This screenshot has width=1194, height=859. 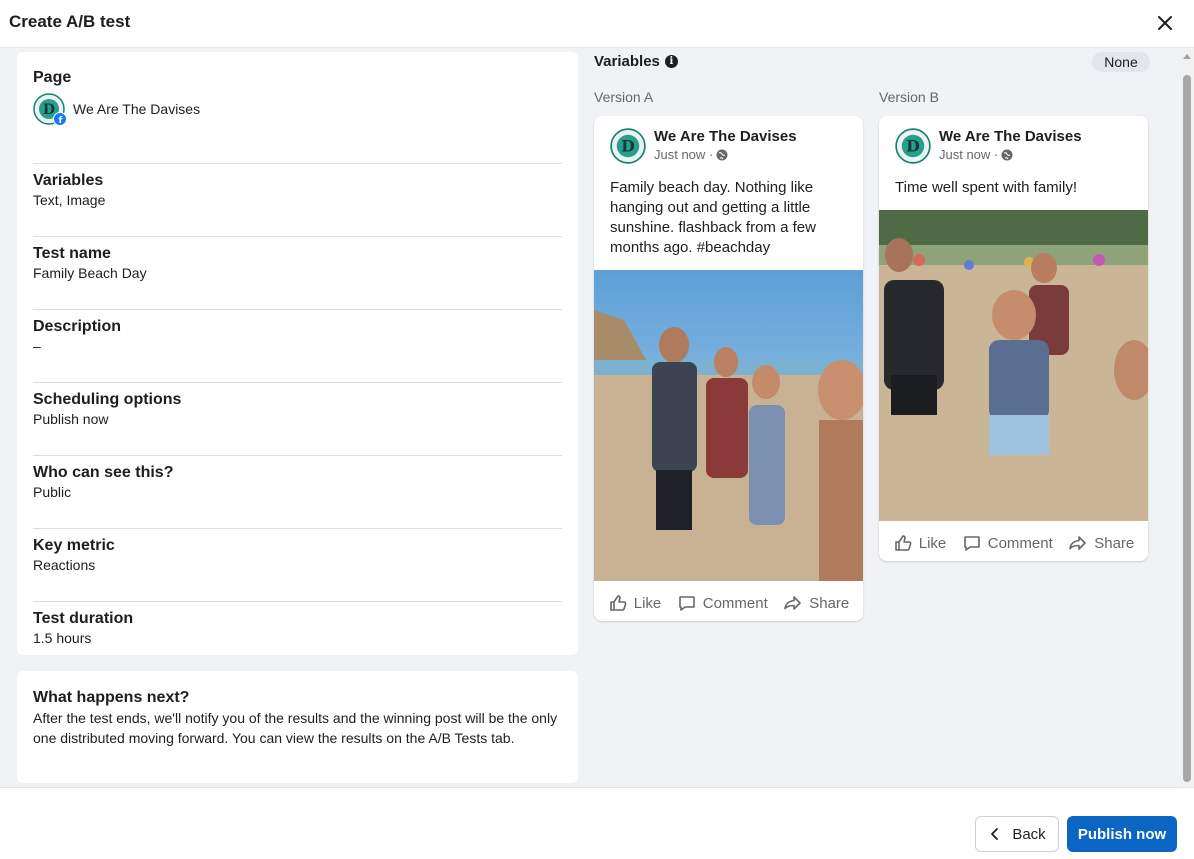 I want to click on summary-value: Public, so click(x=52, y=492).